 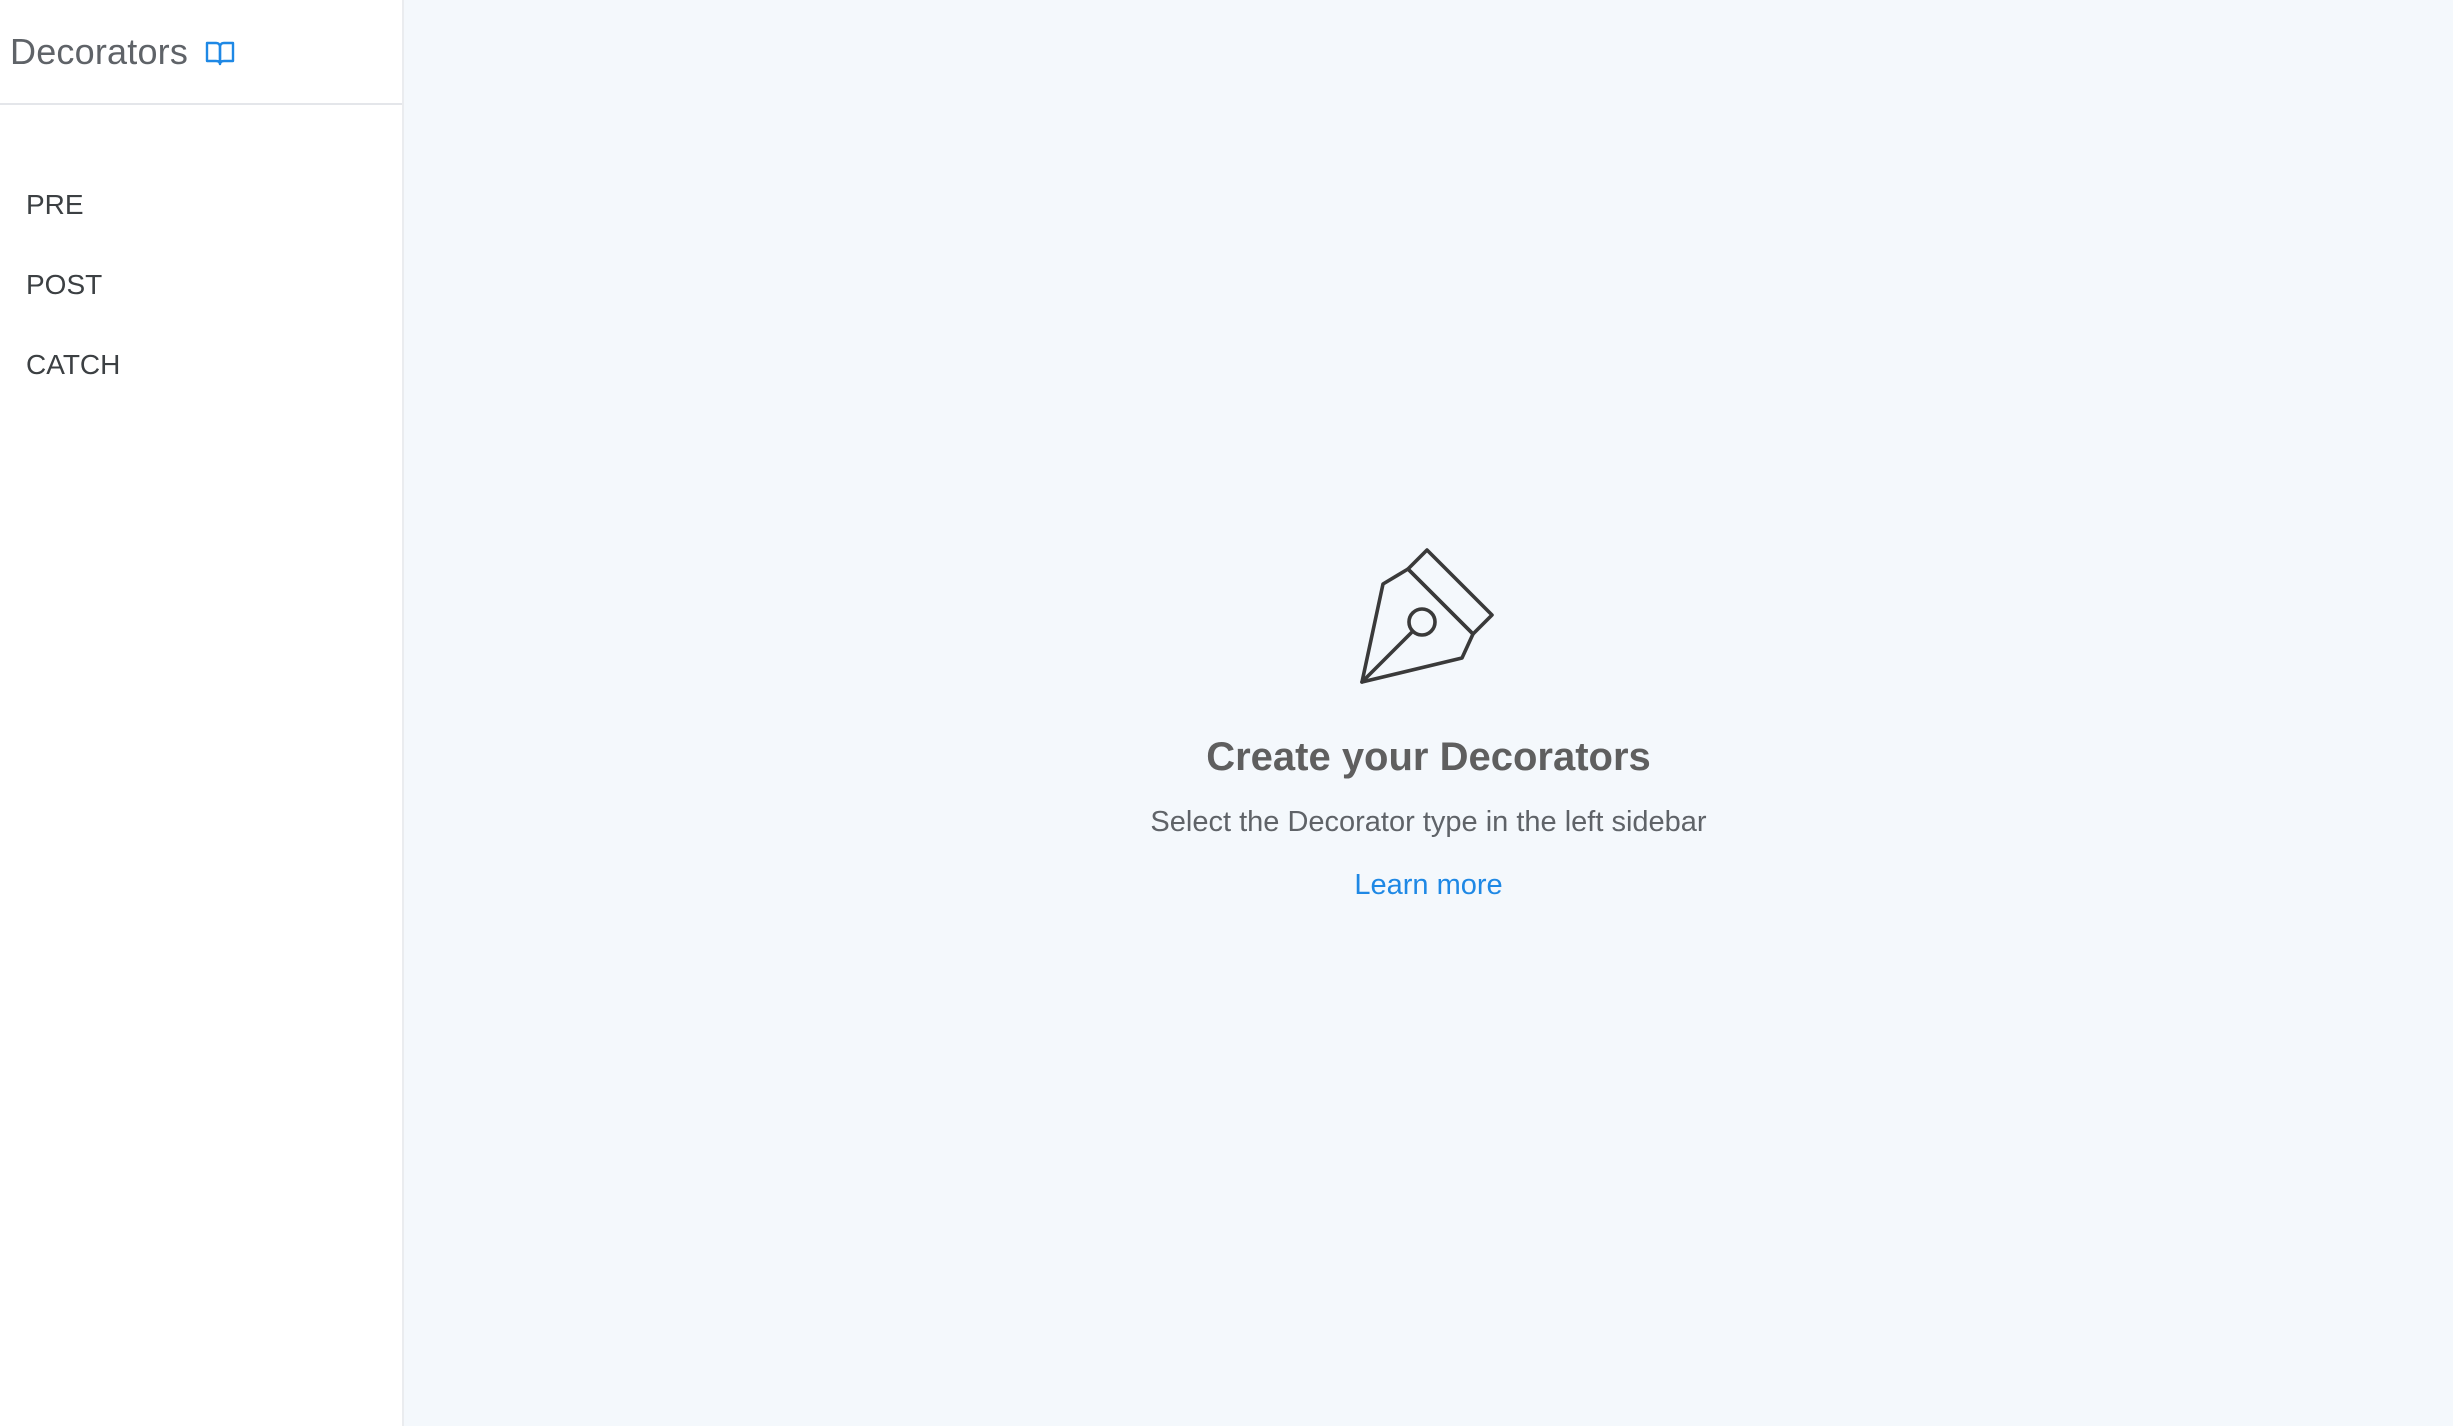 What do you see at coordinates (201, 52) in the screenshot?
I see `sidebar-header: Decorators` at bounding box center [201, 52].